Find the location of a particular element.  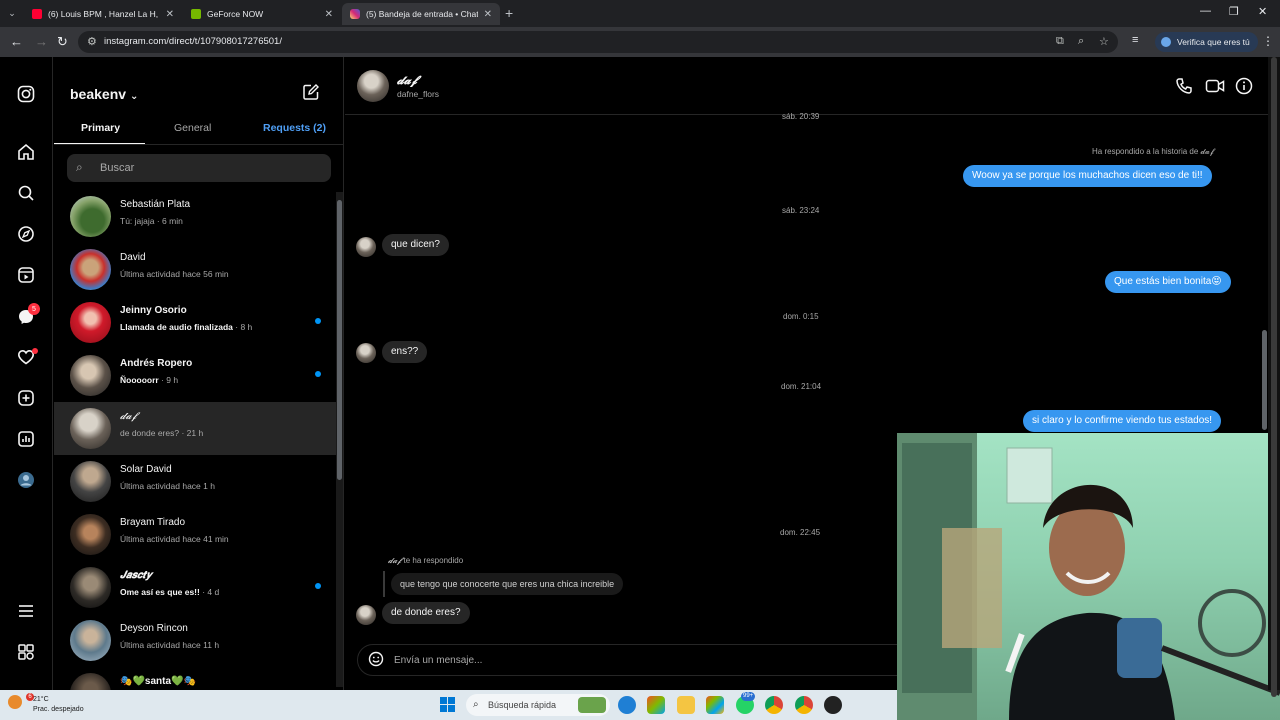

conversation-preview: Tú: jajaja · 6 min is located at coordinates (151, 221).